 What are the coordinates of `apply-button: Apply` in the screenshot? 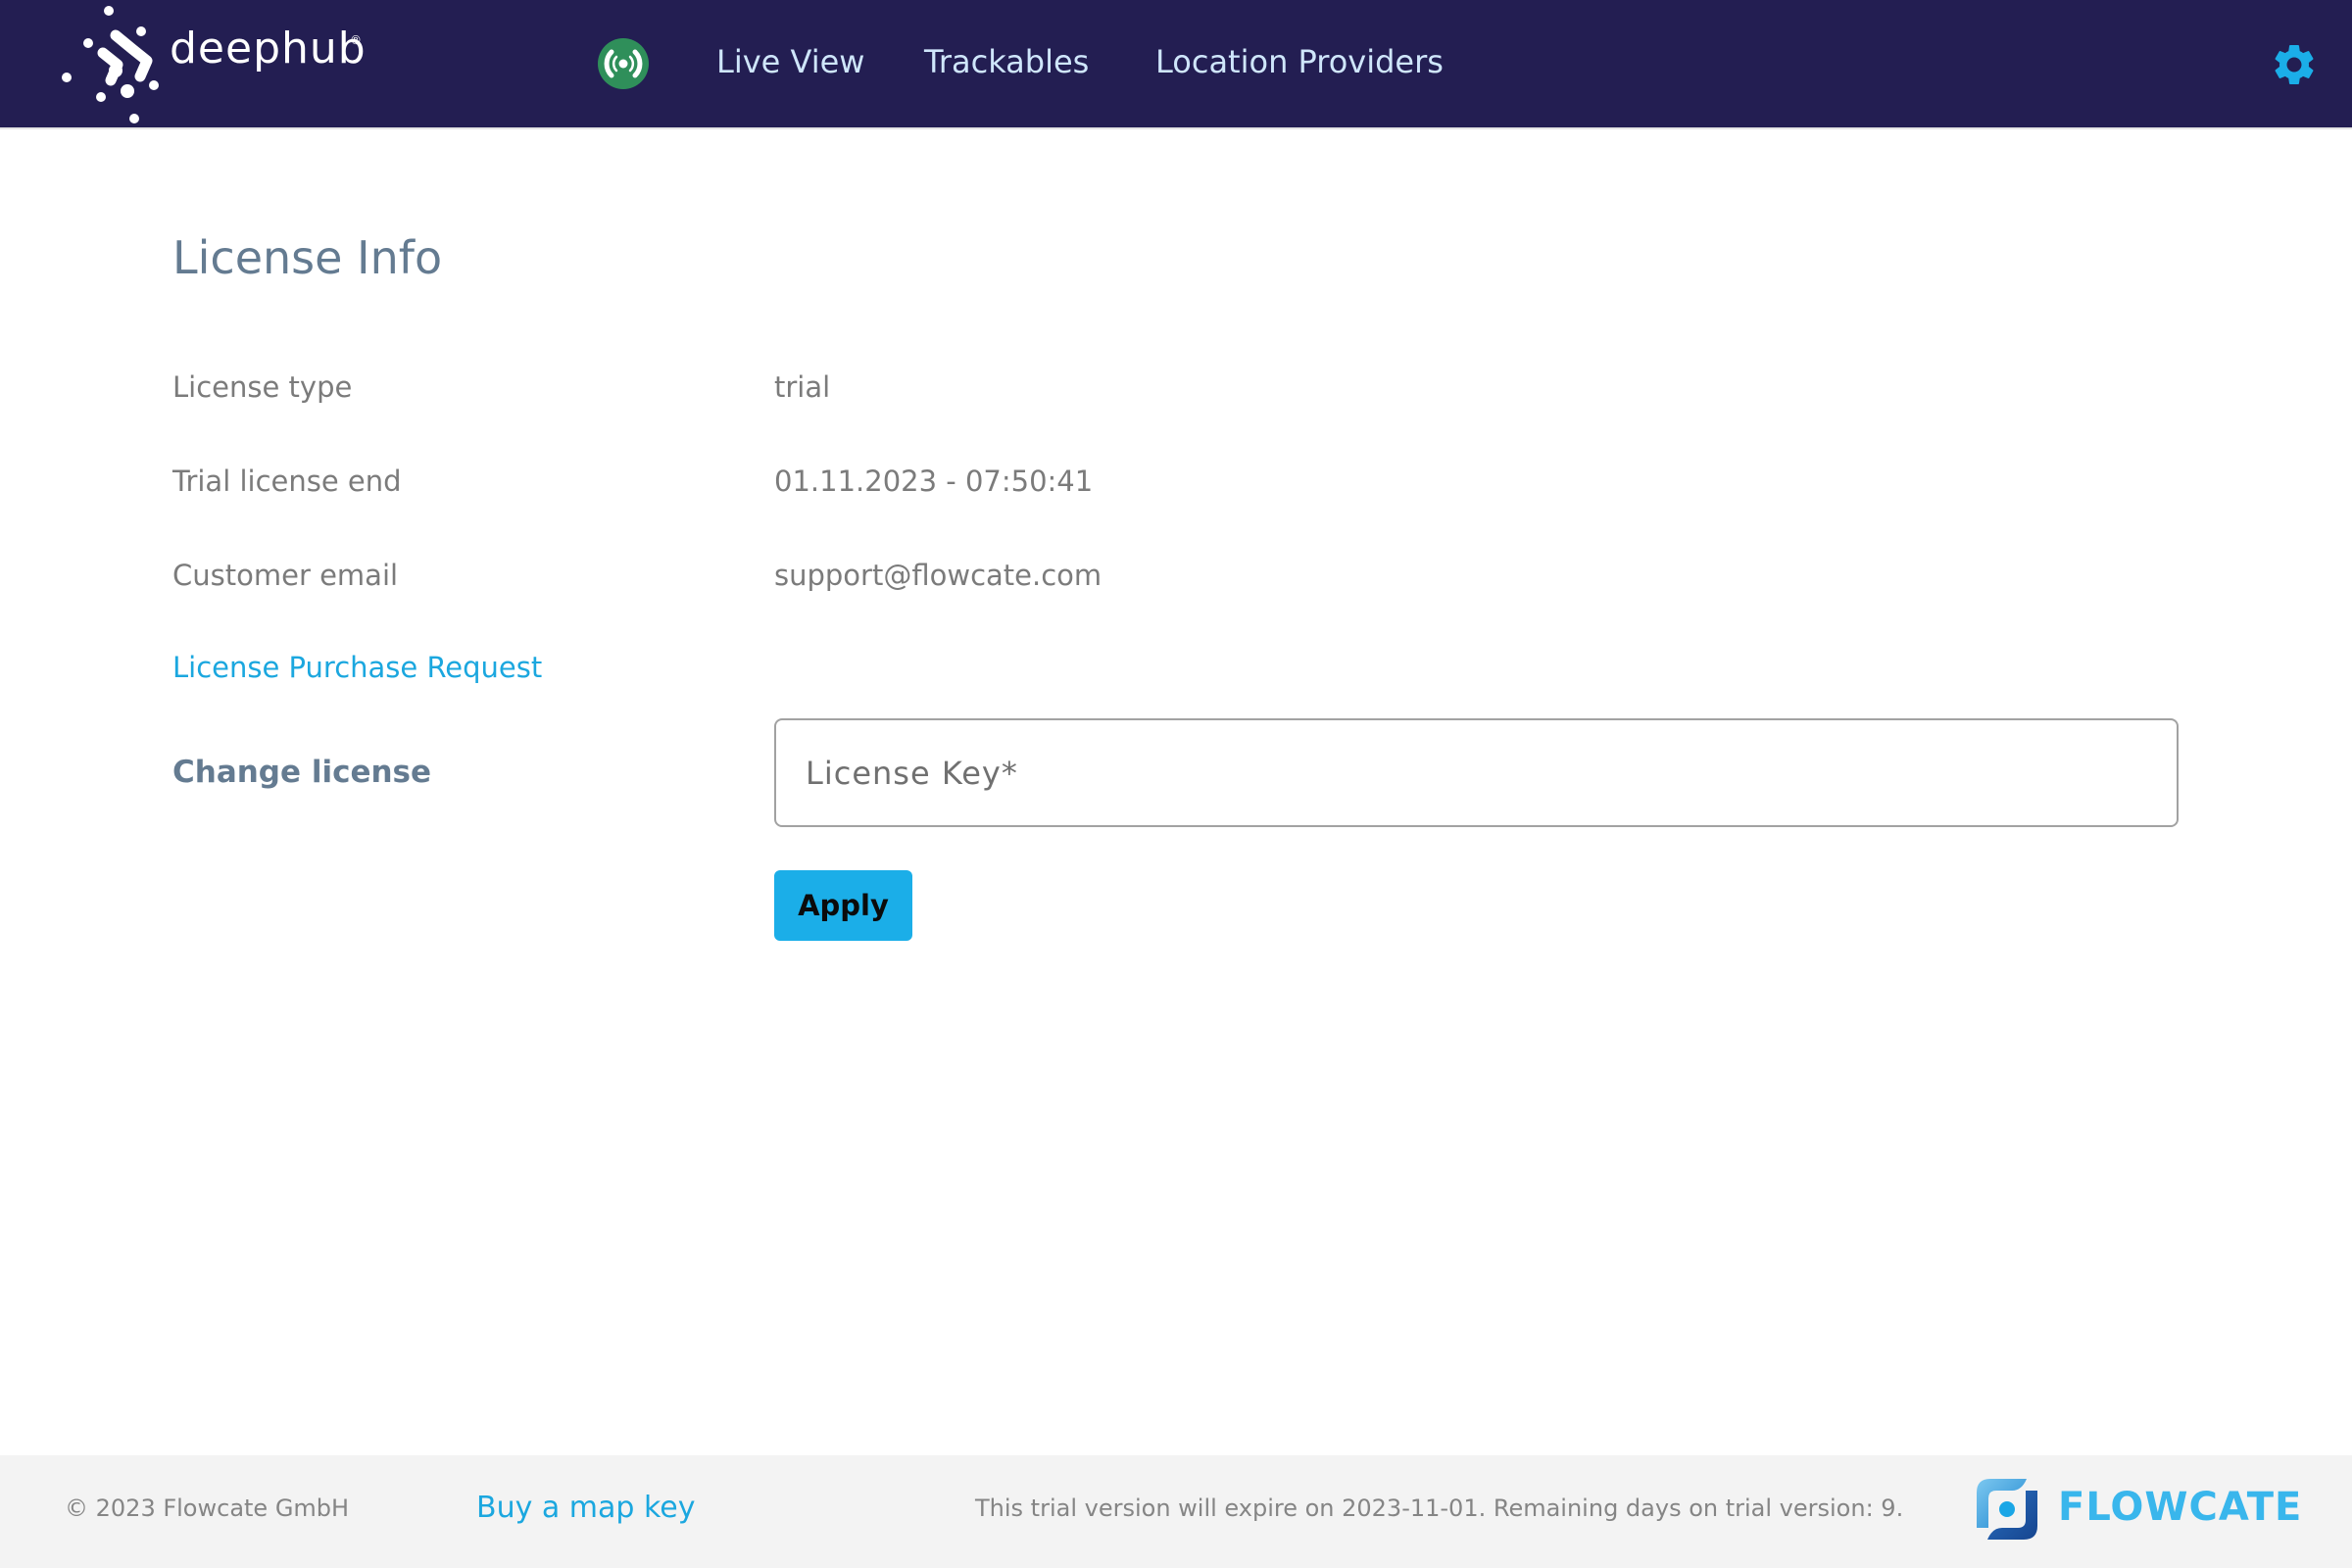 It's located at (843, 905).